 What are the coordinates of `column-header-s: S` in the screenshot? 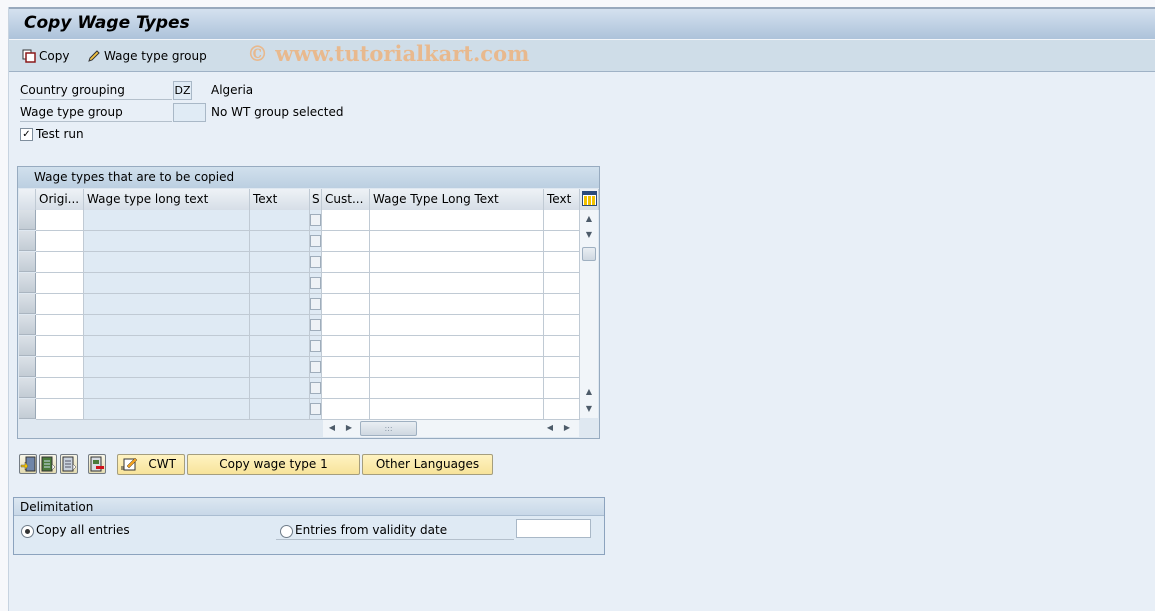 It's located at (316, 199).